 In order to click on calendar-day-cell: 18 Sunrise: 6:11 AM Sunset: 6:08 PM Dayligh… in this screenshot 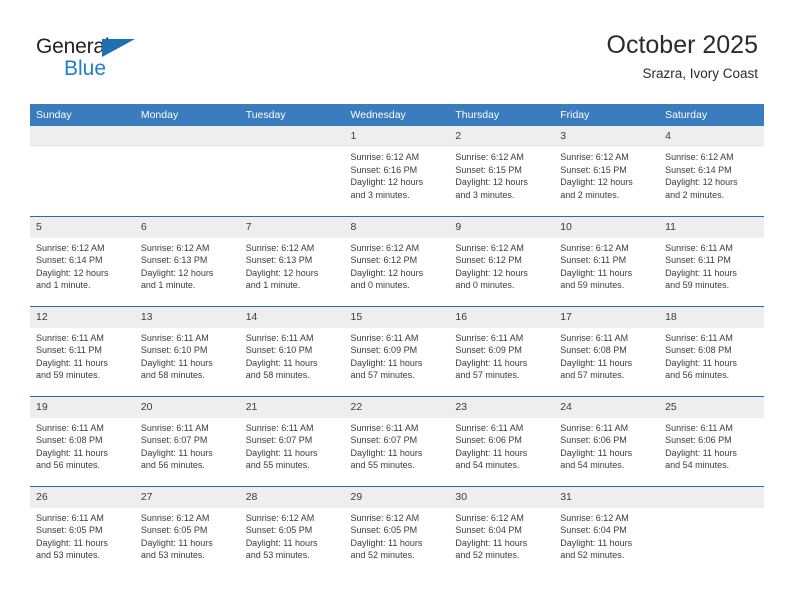, I will do `click(711, 350)`.